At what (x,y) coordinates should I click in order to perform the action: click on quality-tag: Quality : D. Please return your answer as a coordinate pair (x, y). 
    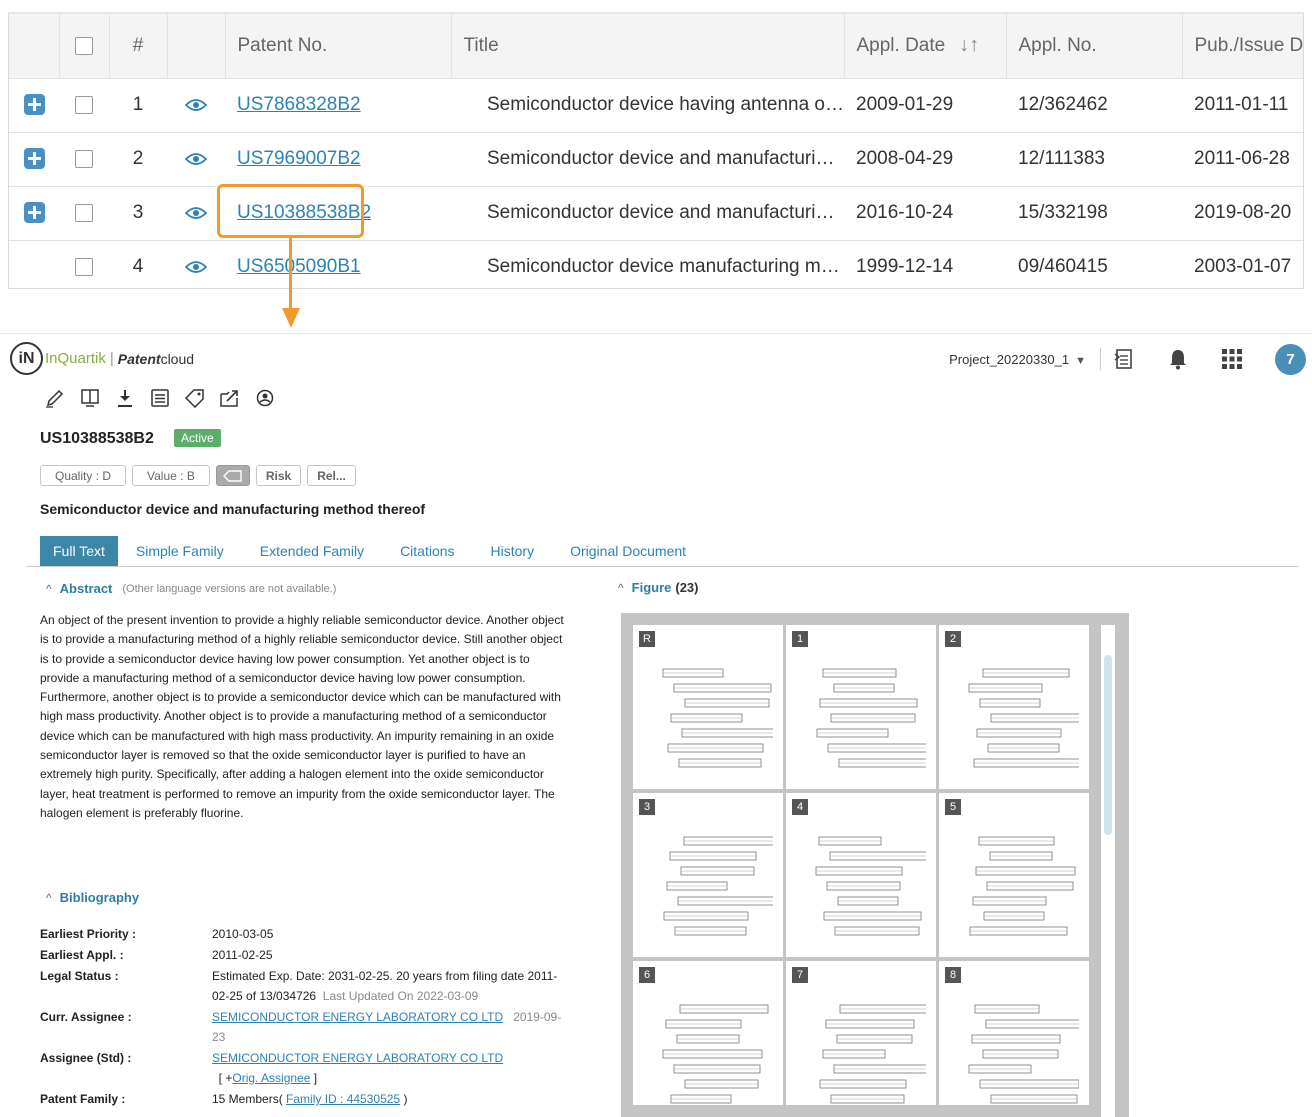
    Looking at the image, I should click on (83, 475).